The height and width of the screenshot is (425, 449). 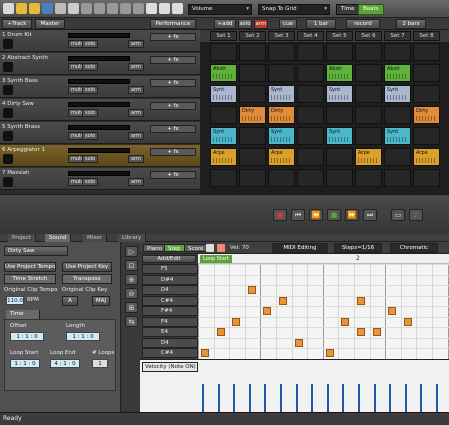 I want to click on paste-icon, so click(x=112, y=8).